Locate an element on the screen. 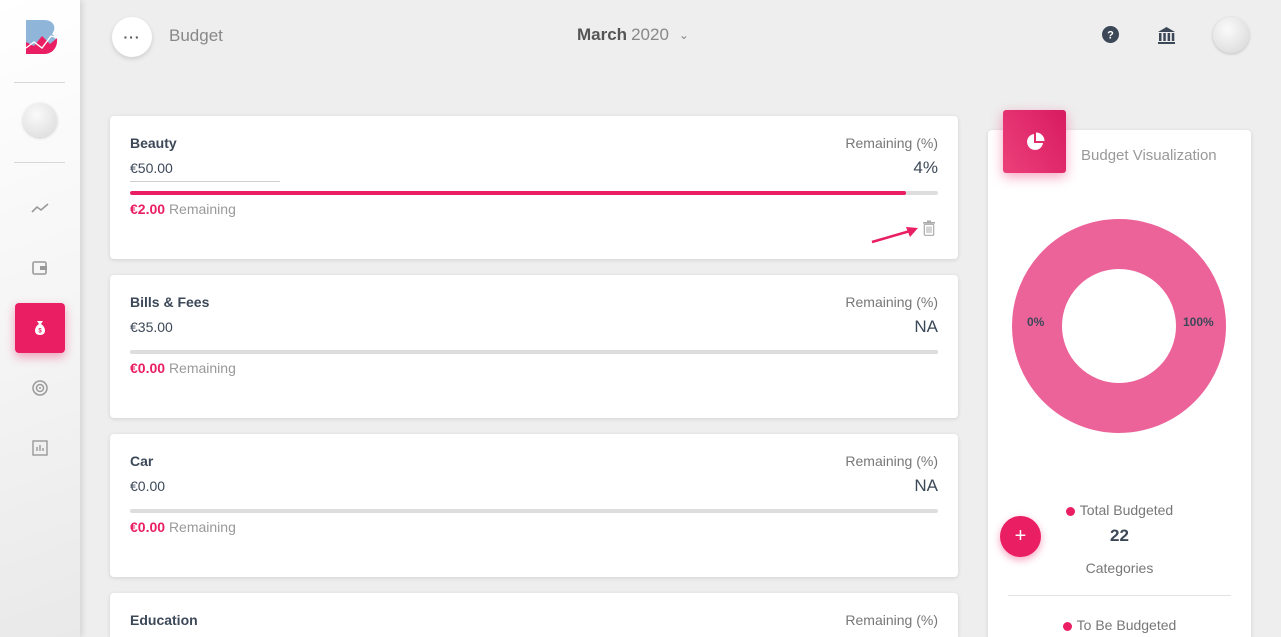 This screenshot has width=1281, height=637. panel-divider is located at coordinates (1119, 595).